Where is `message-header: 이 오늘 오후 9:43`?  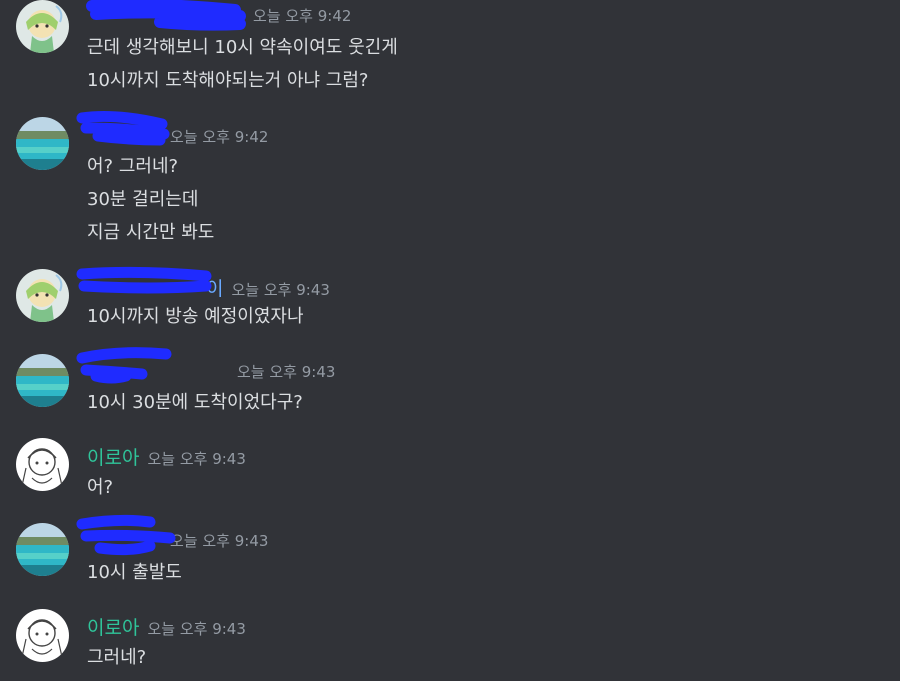
message-header: 이 오늘 오후 9:43 is located at coordinates (208, 287).